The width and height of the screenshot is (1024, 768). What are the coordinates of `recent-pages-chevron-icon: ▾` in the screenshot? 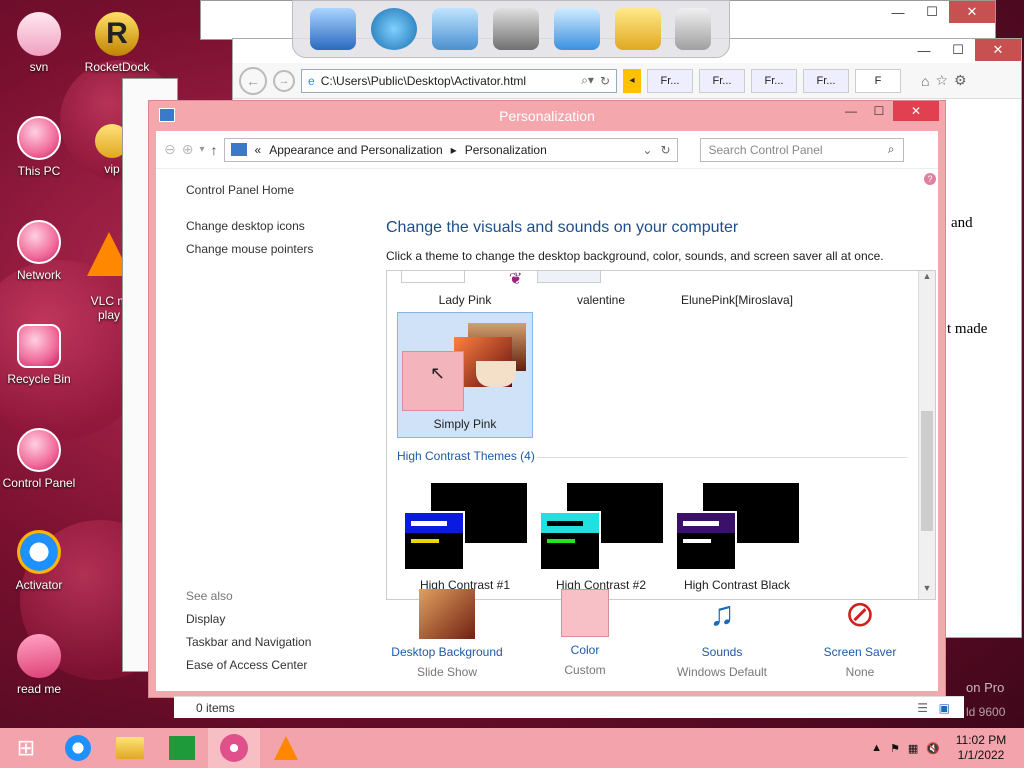 It's located at (201, 149).